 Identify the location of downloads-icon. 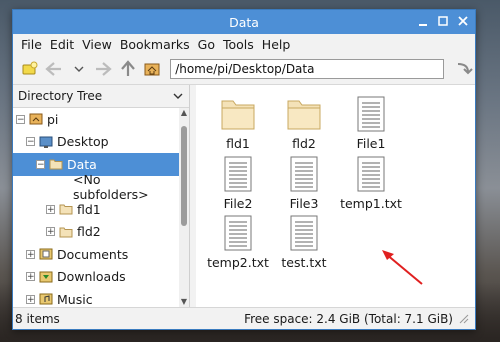
(46, 277).